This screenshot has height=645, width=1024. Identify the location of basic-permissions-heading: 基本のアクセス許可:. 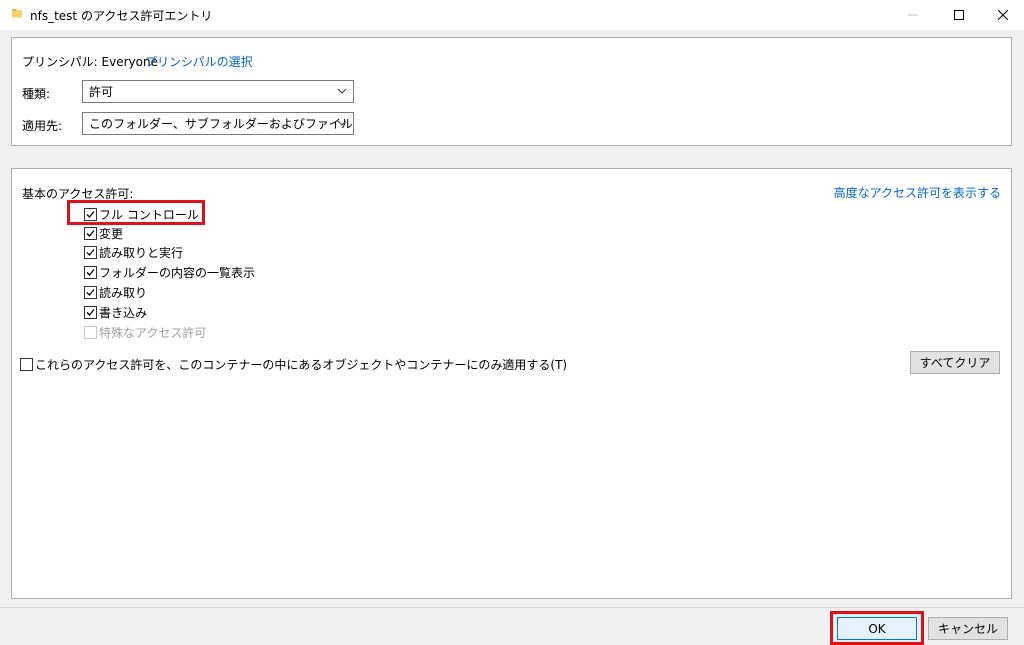
(78, 194).